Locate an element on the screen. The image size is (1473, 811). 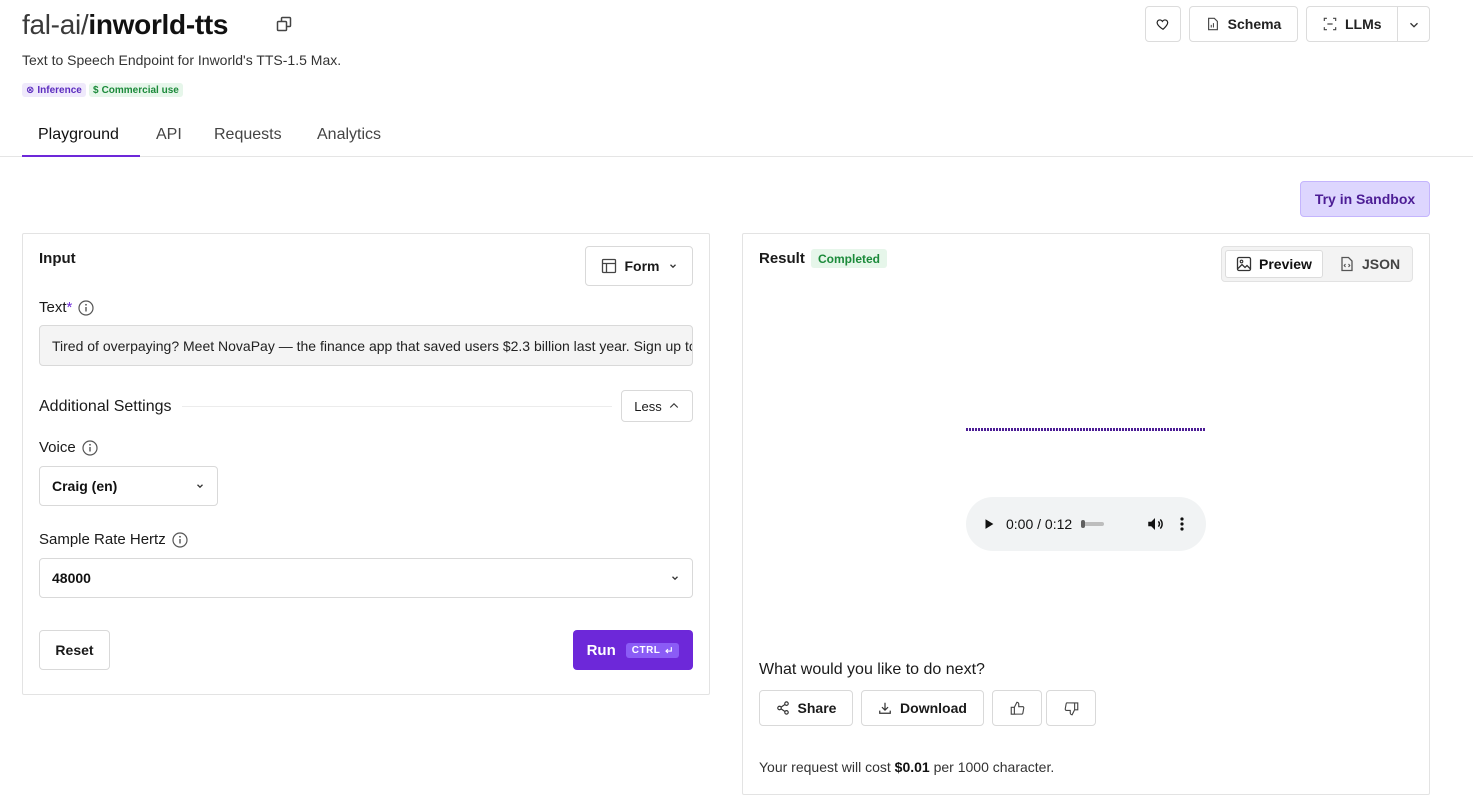
volume-icon is located at coordinates (1155, 524).